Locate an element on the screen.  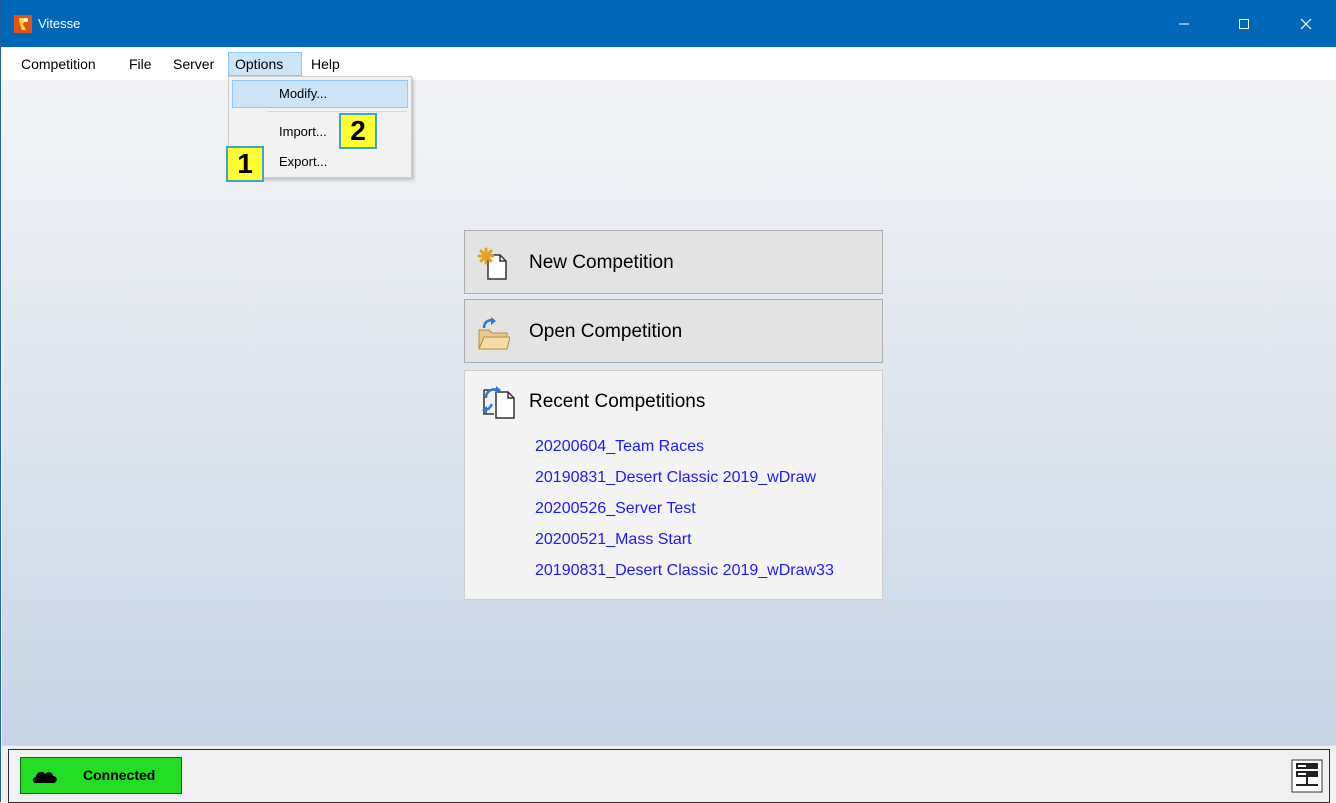
app-logo-icon is located at coordinates (23, 24).